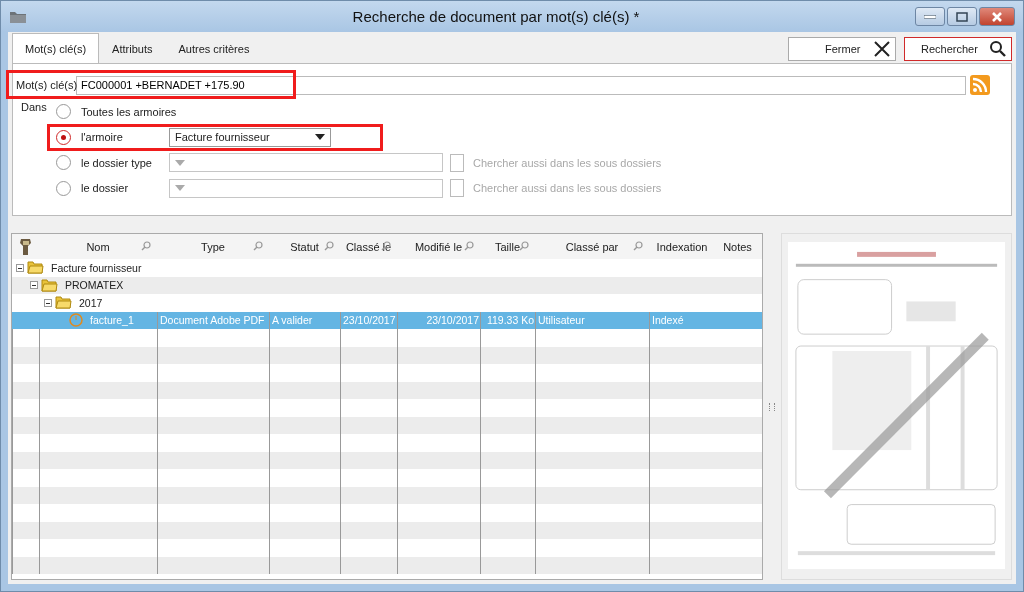 This screenshot has width=1024, height=592. I want to click on close-button: Fermer, so click(842, 49).